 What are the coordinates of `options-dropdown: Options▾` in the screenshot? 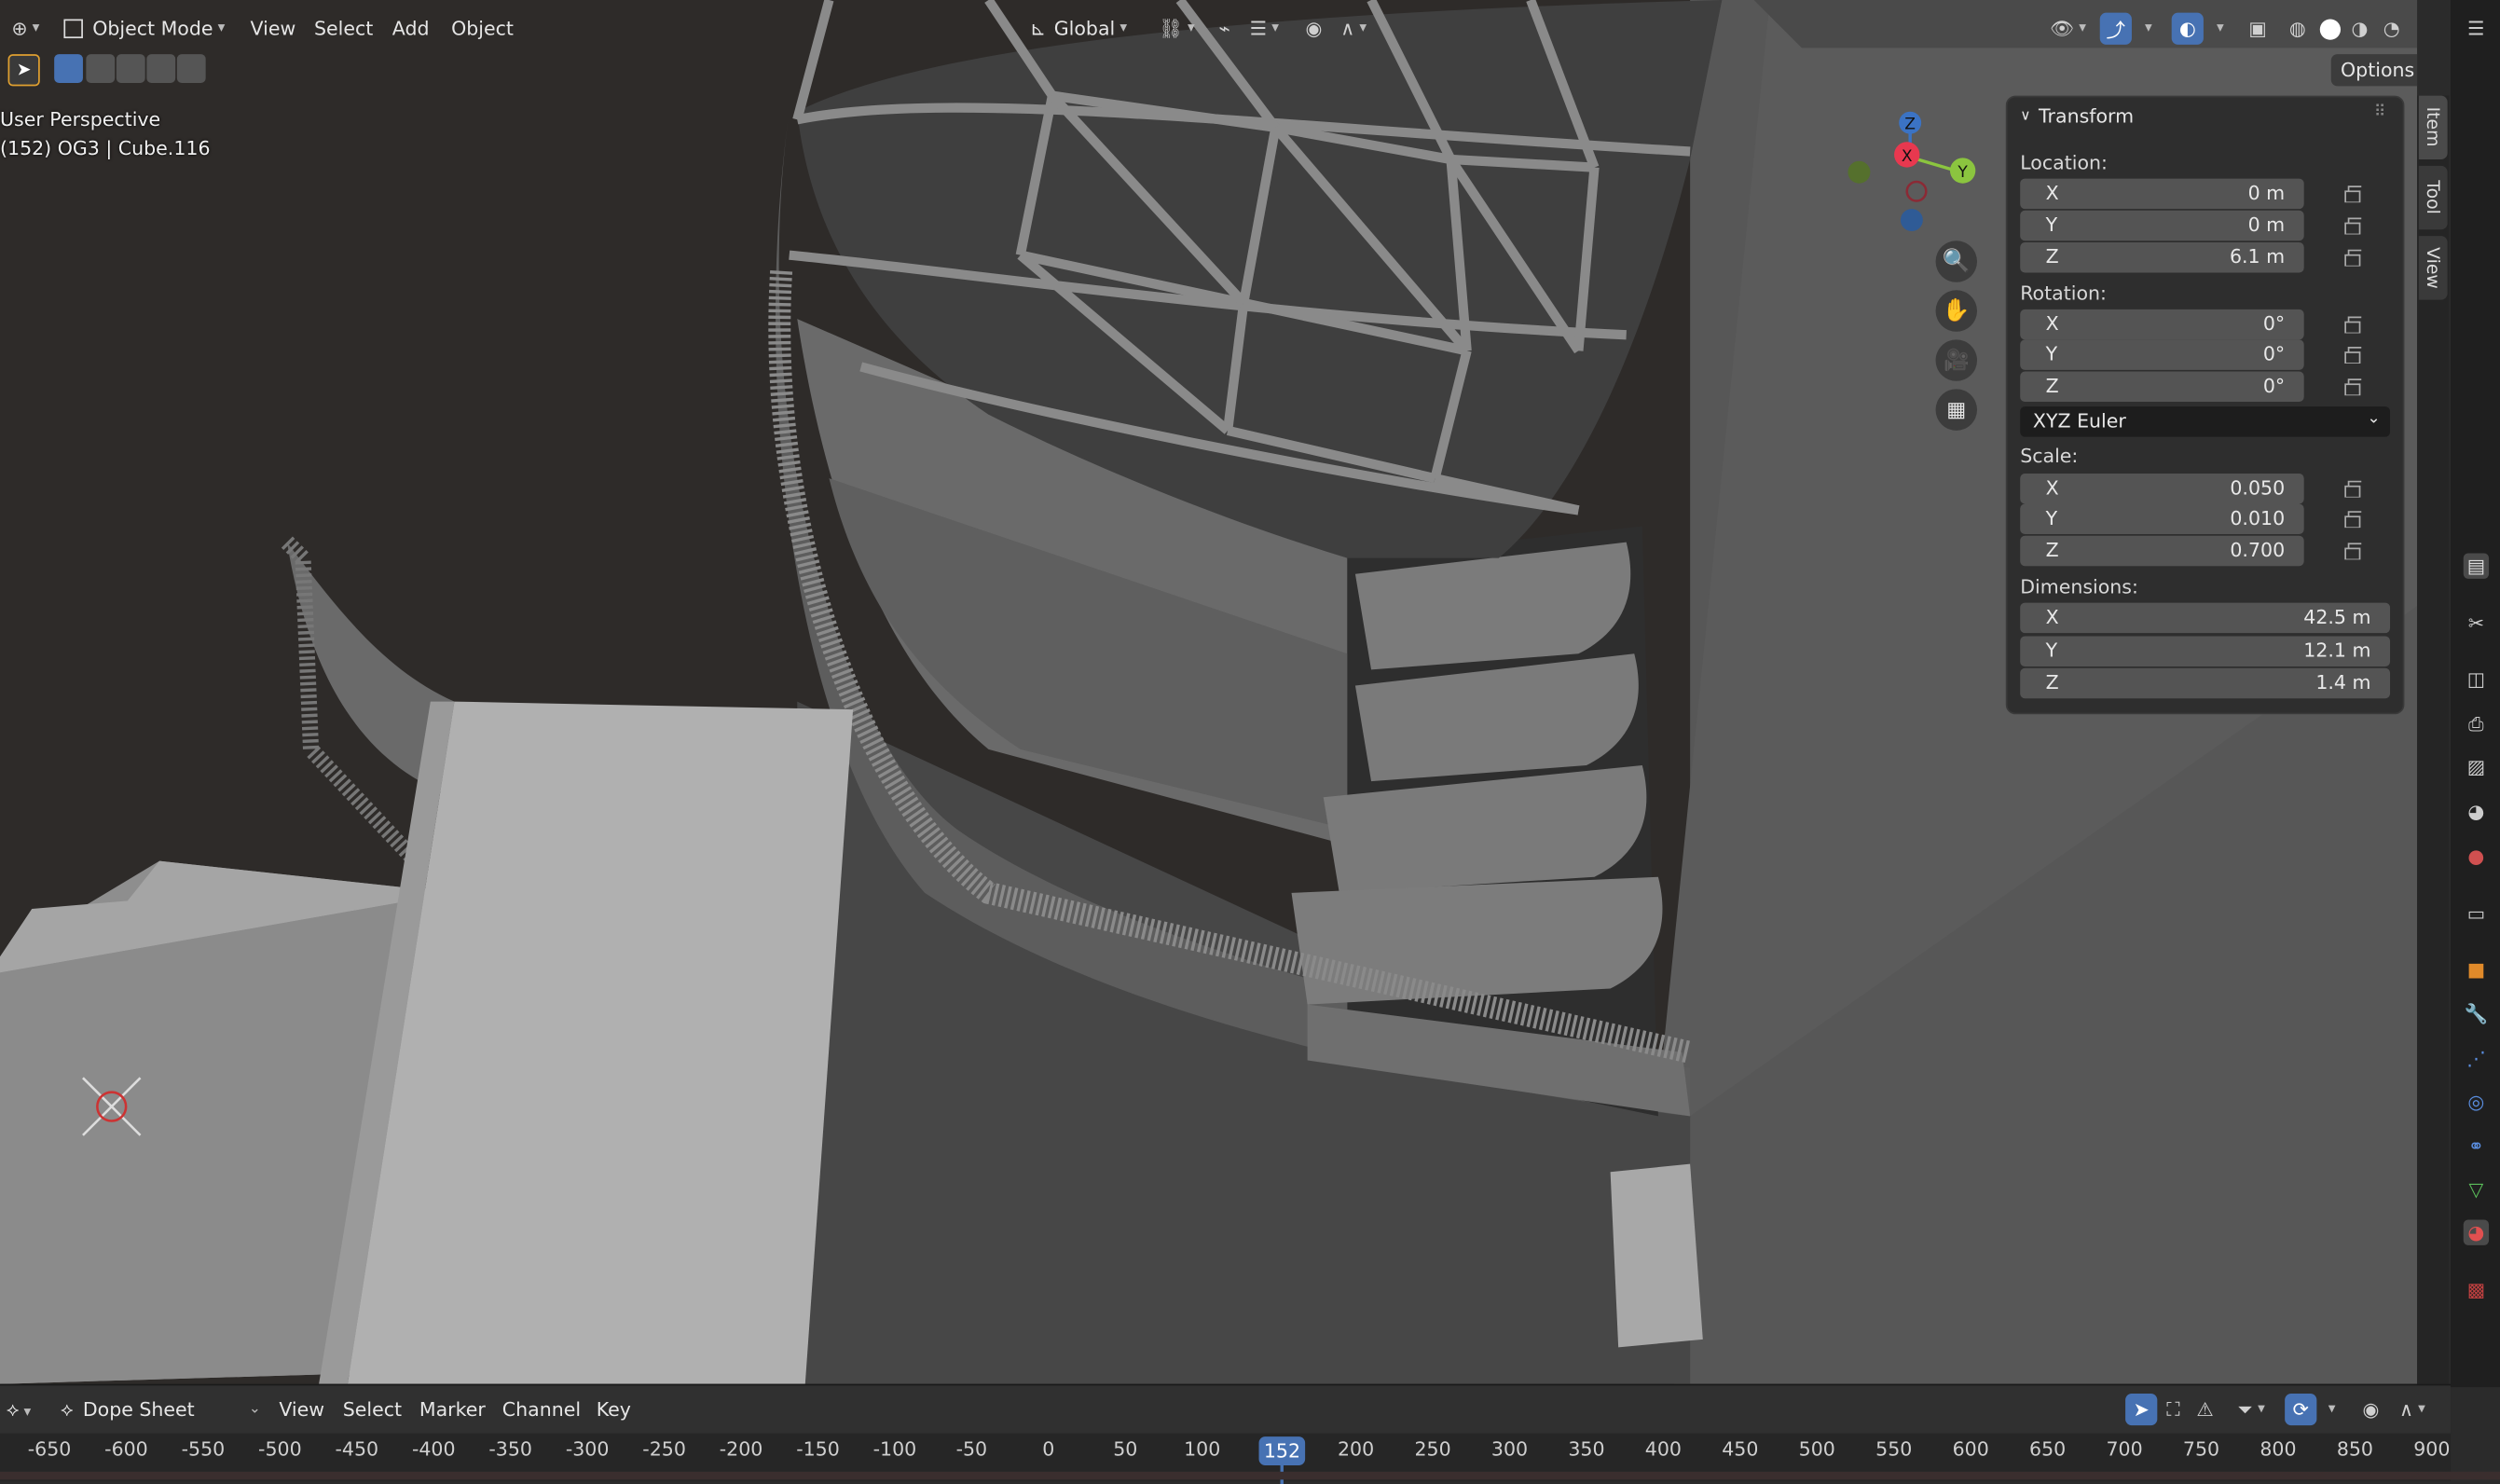 It's located at (2374, 70).